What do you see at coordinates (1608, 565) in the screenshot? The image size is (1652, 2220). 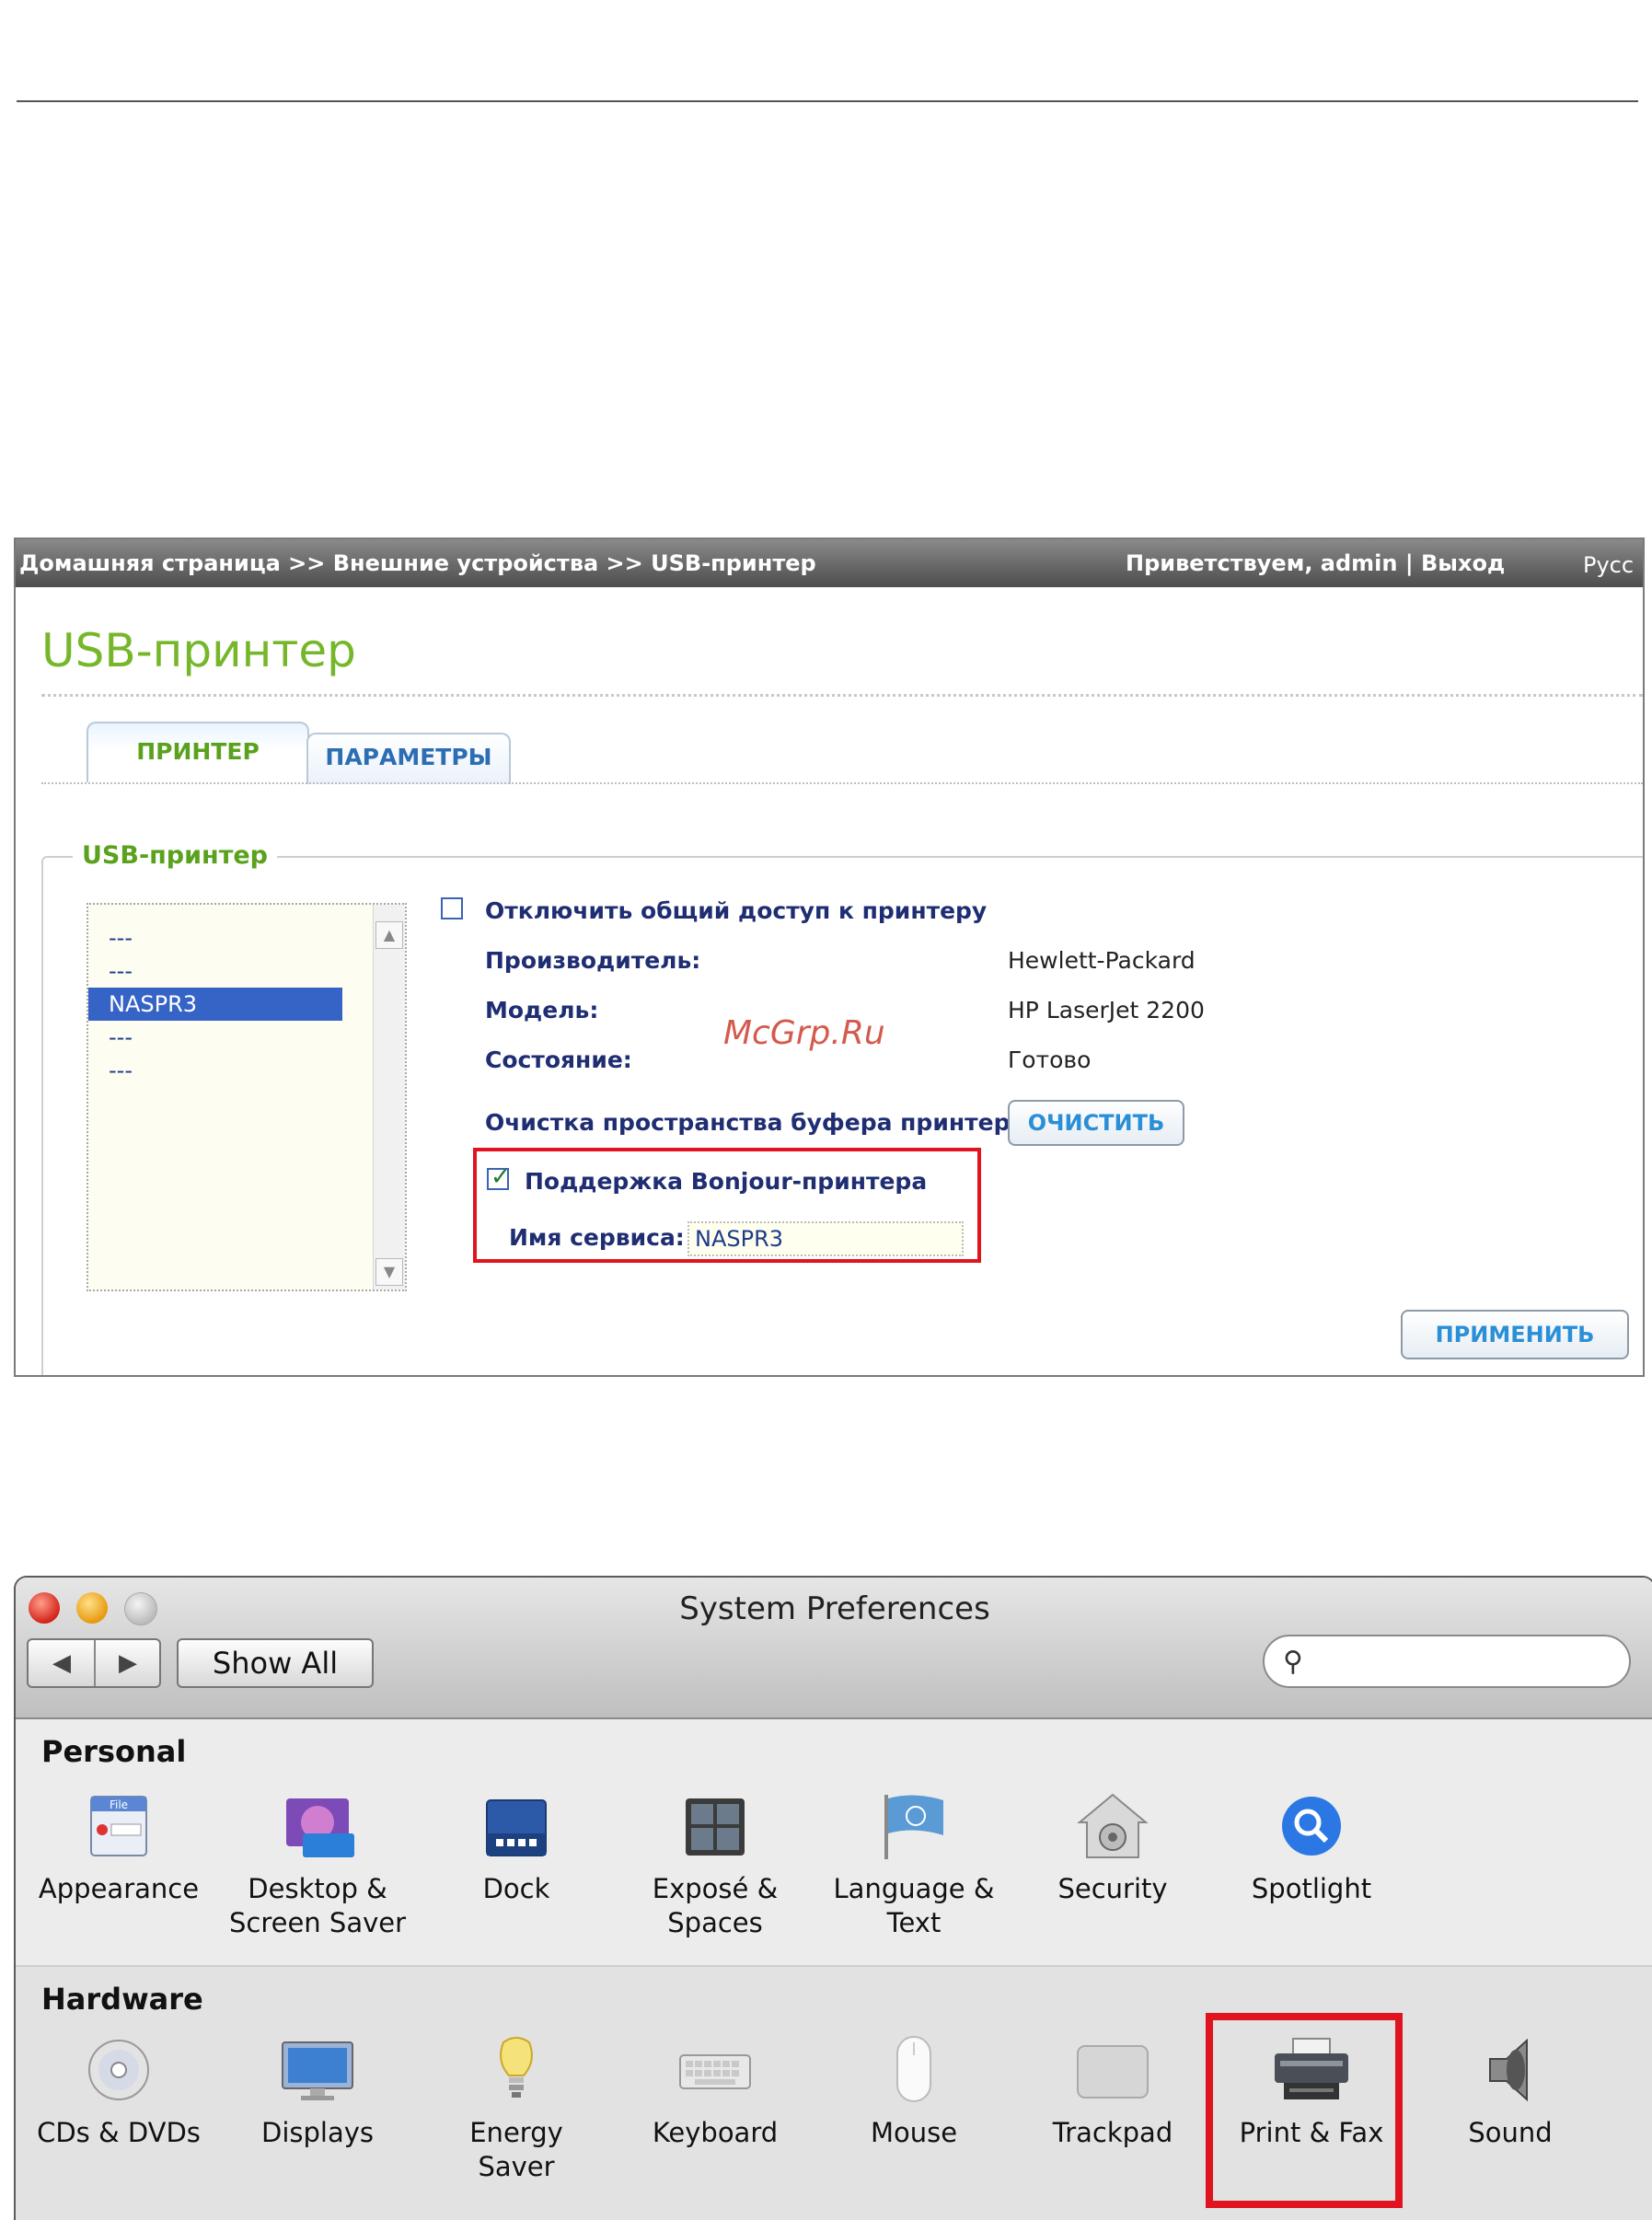 I see `language-selector: Русс` at bounding box center [1608, 565].